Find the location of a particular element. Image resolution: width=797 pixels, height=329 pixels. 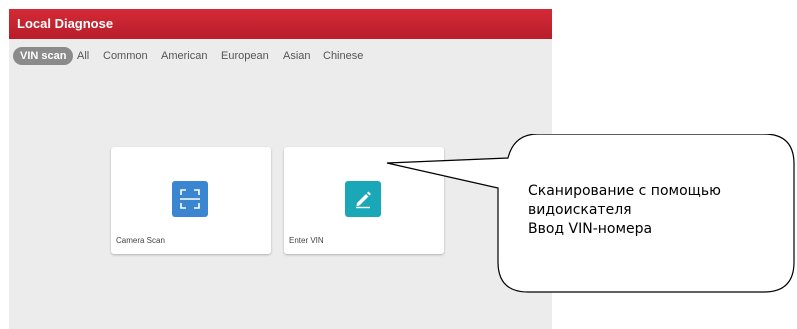

enter-vin-label: Enter VIN is located at coordinates (306, 240).